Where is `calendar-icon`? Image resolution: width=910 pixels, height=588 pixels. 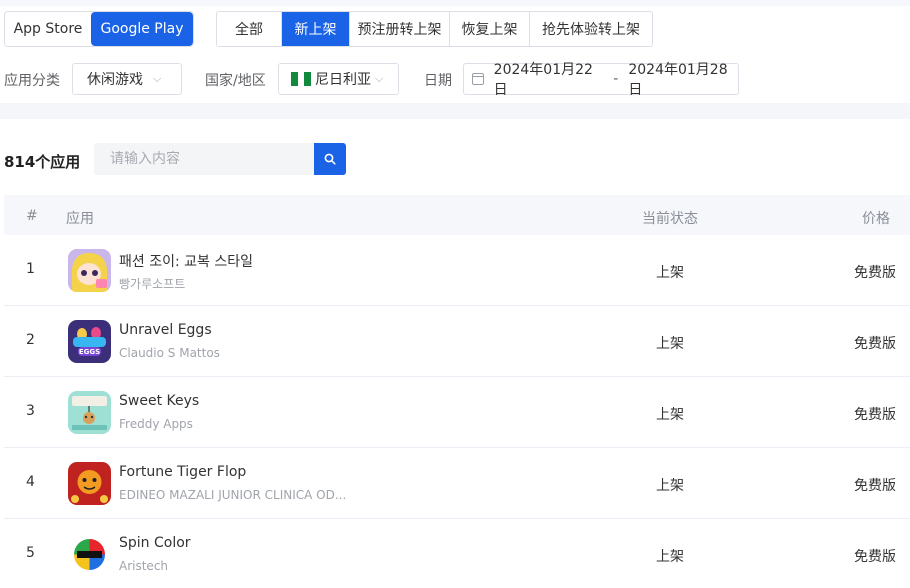
calendar-icon is located at coordinates (478, 79).